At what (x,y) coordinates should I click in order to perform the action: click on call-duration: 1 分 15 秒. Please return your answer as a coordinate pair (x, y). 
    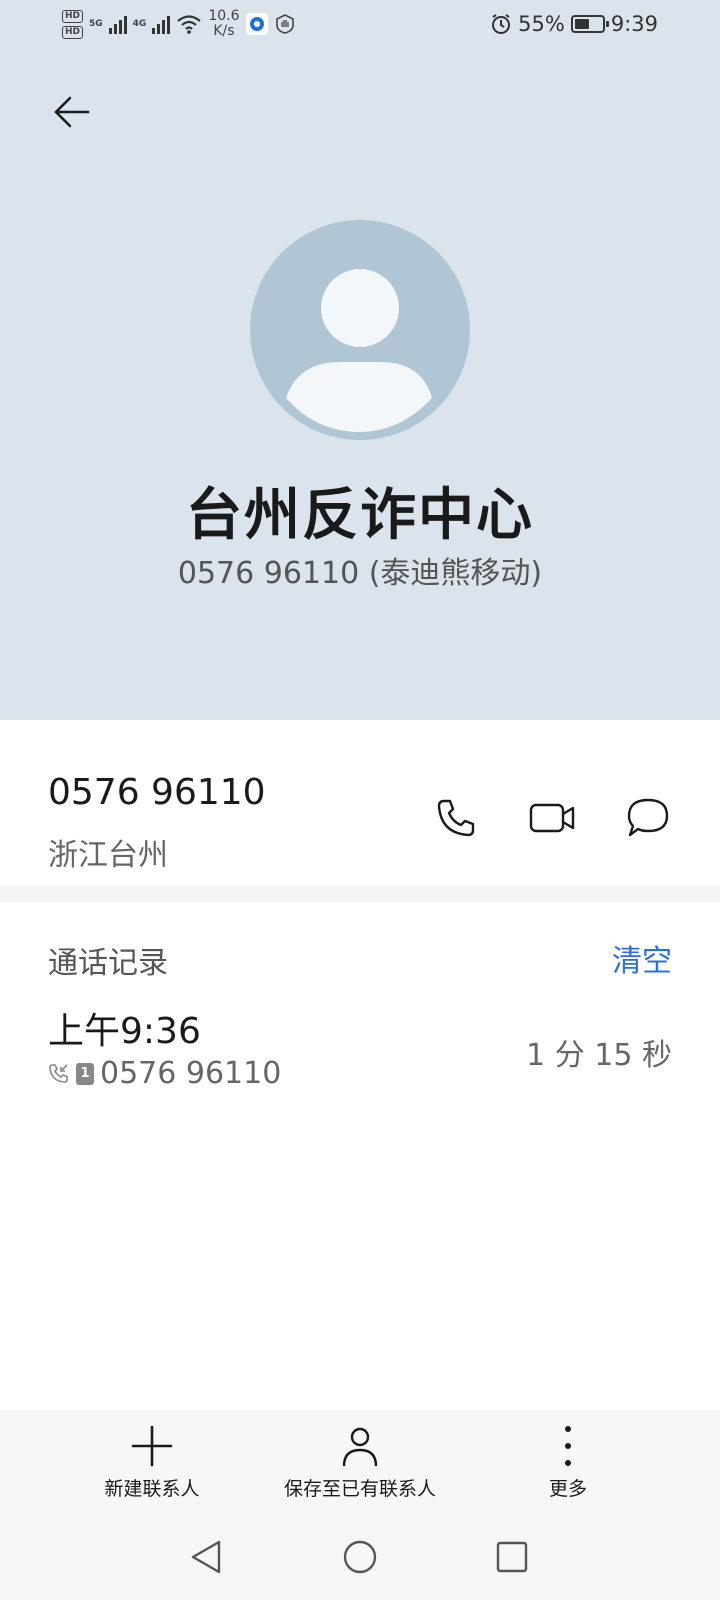
    Looking at the image, I should click on (599, 1055).